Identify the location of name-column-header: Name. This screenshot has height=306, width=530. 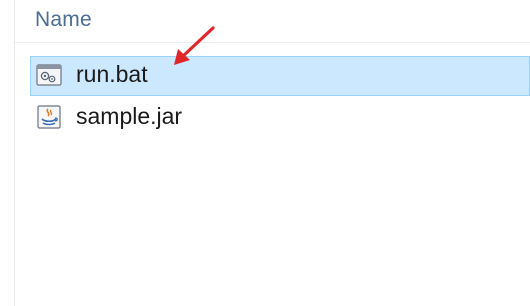
(63, 20).